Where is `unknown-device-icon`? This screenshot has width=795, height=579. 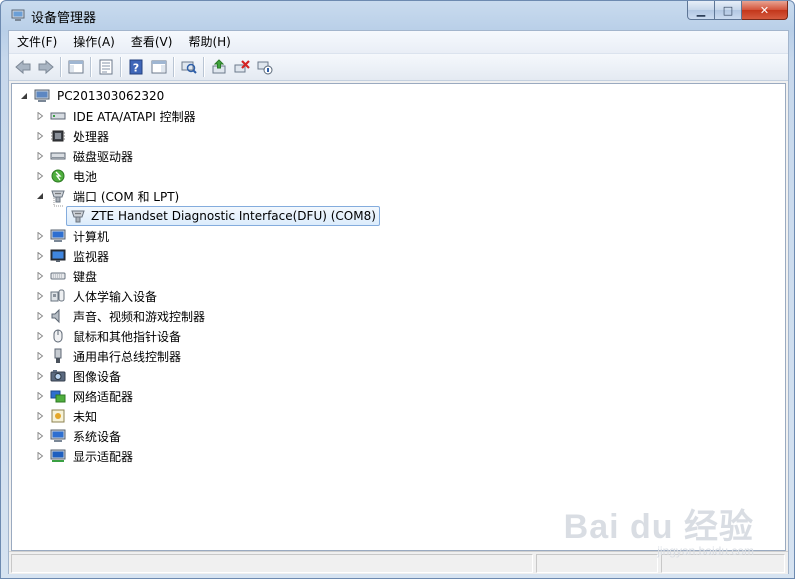 unknown-device-icon is located at coordinates (58, 416).